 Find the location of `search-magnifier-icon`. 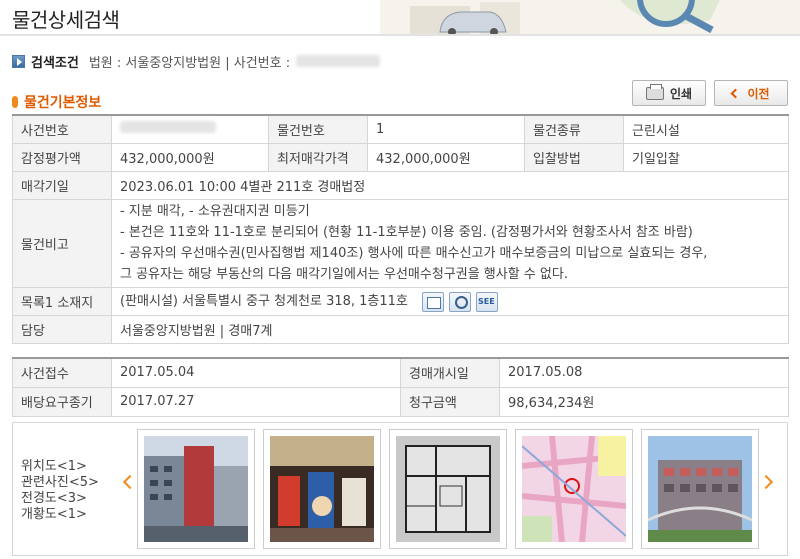

search-magnifier-icon is located at coordinates (460, 301).